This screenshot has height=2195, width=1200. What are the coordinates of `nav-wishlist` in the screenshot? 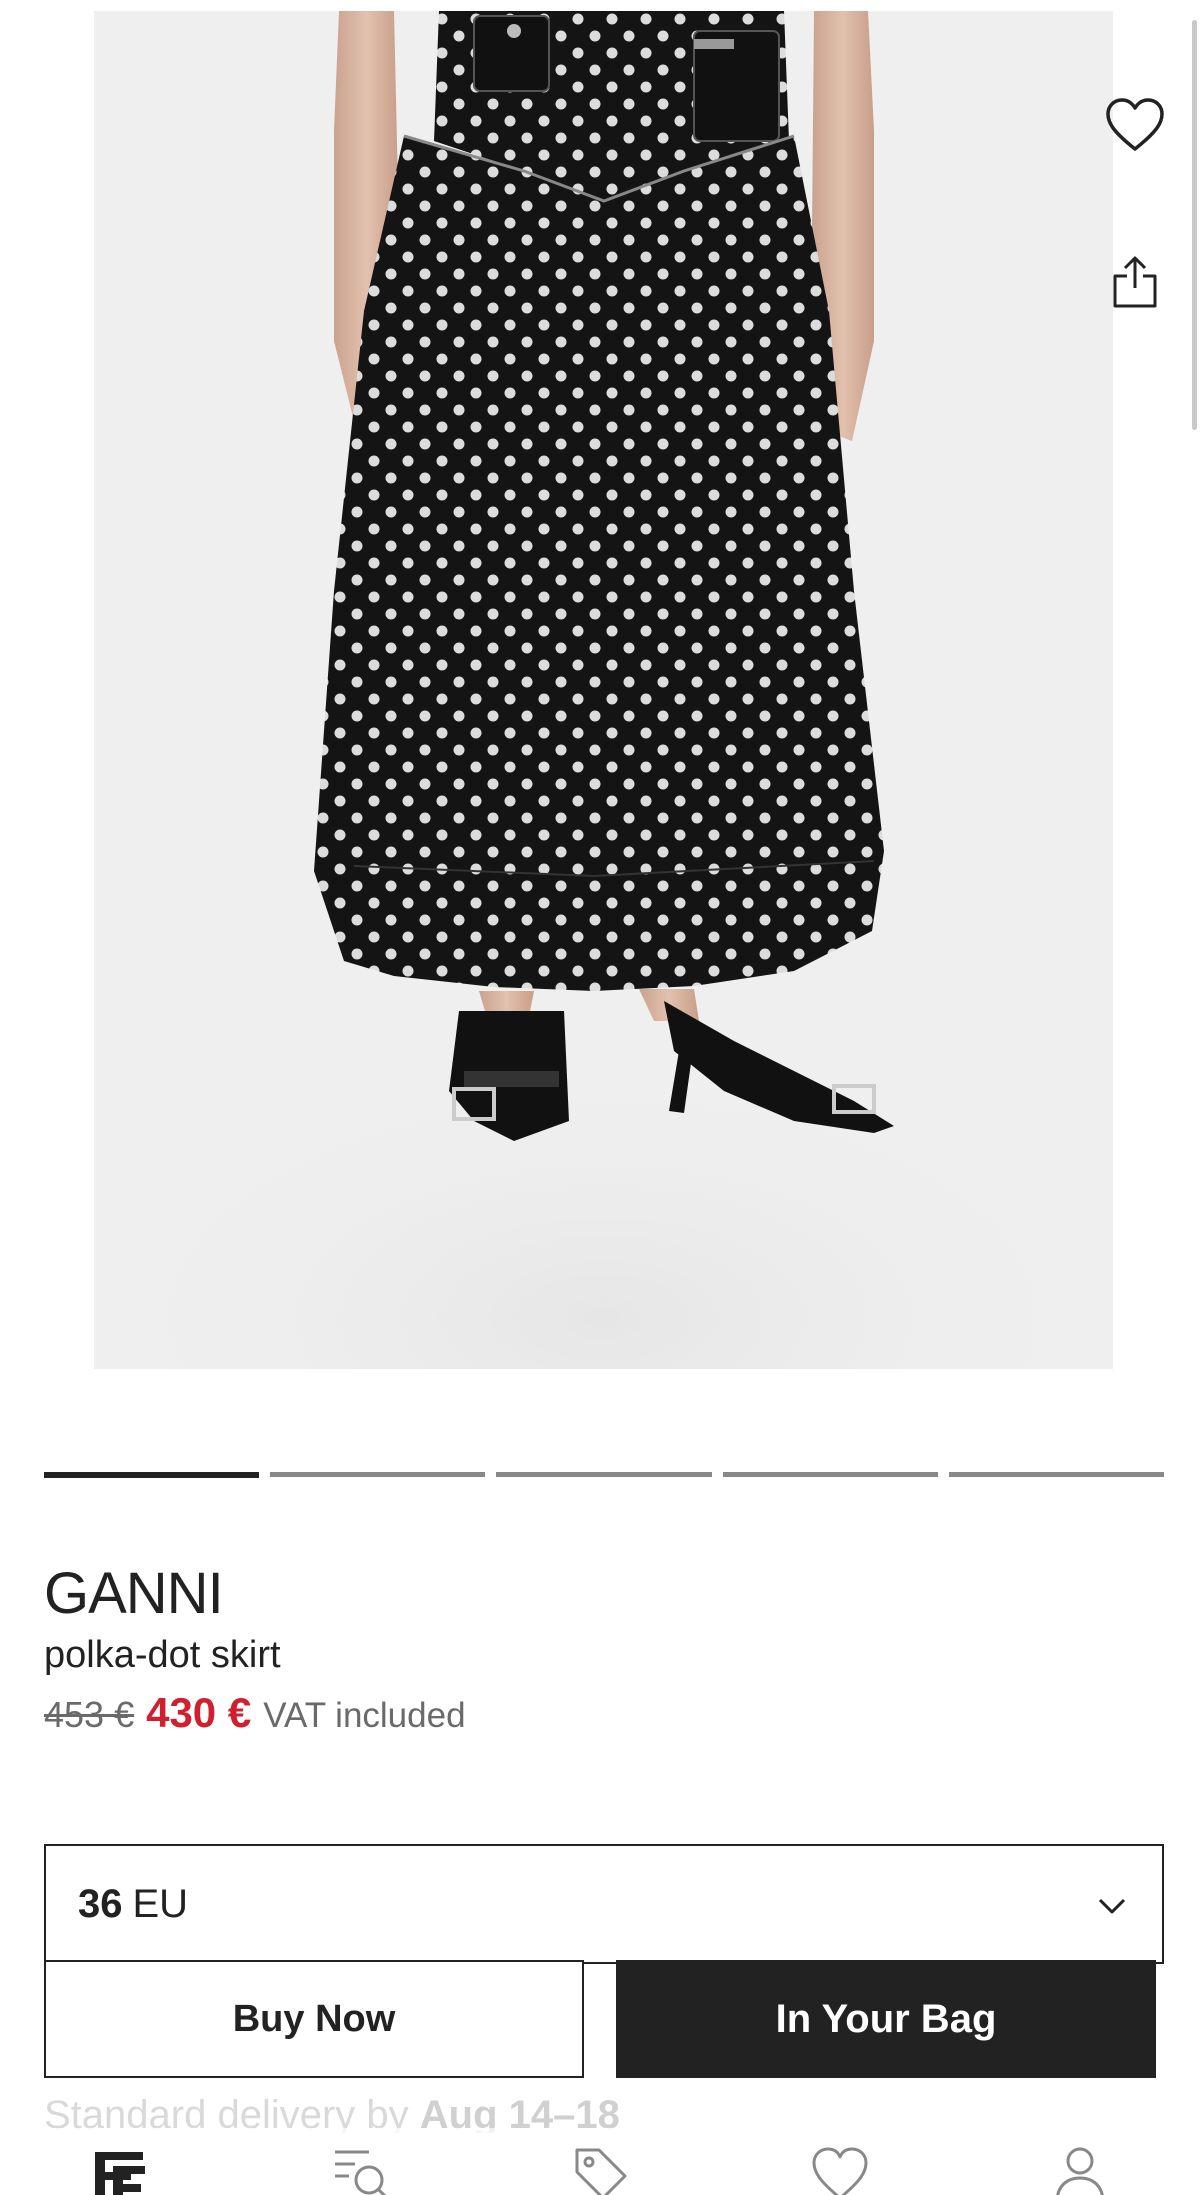 It's located at (840, 2161).